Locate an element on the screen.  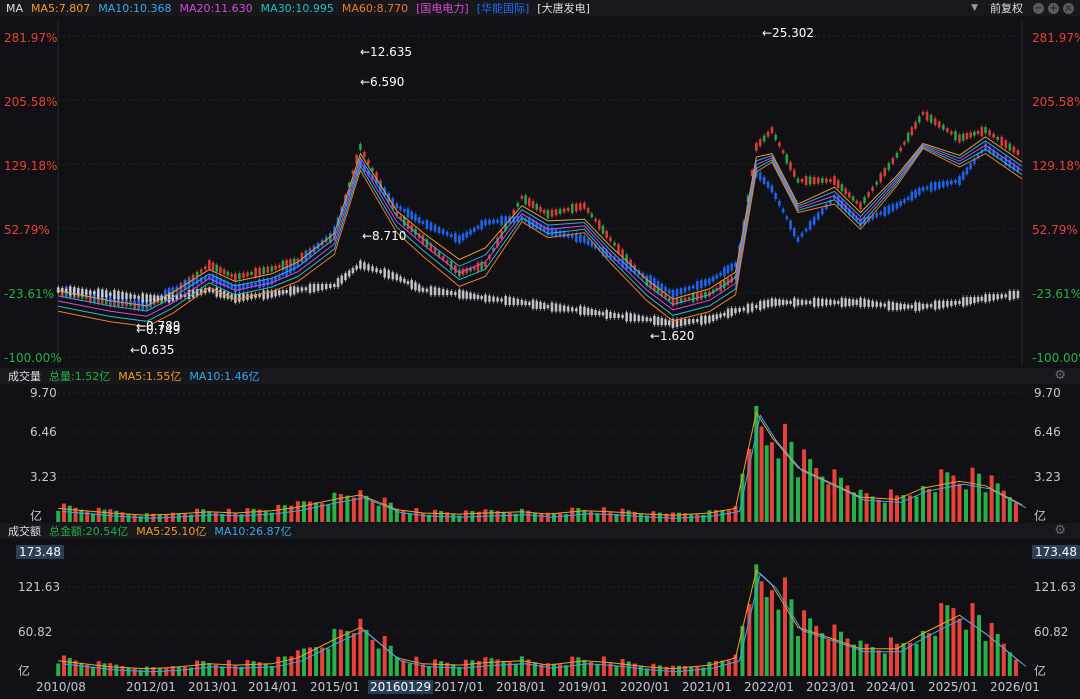
time-tick: 2022/01 is located at coordinates (769, 687).